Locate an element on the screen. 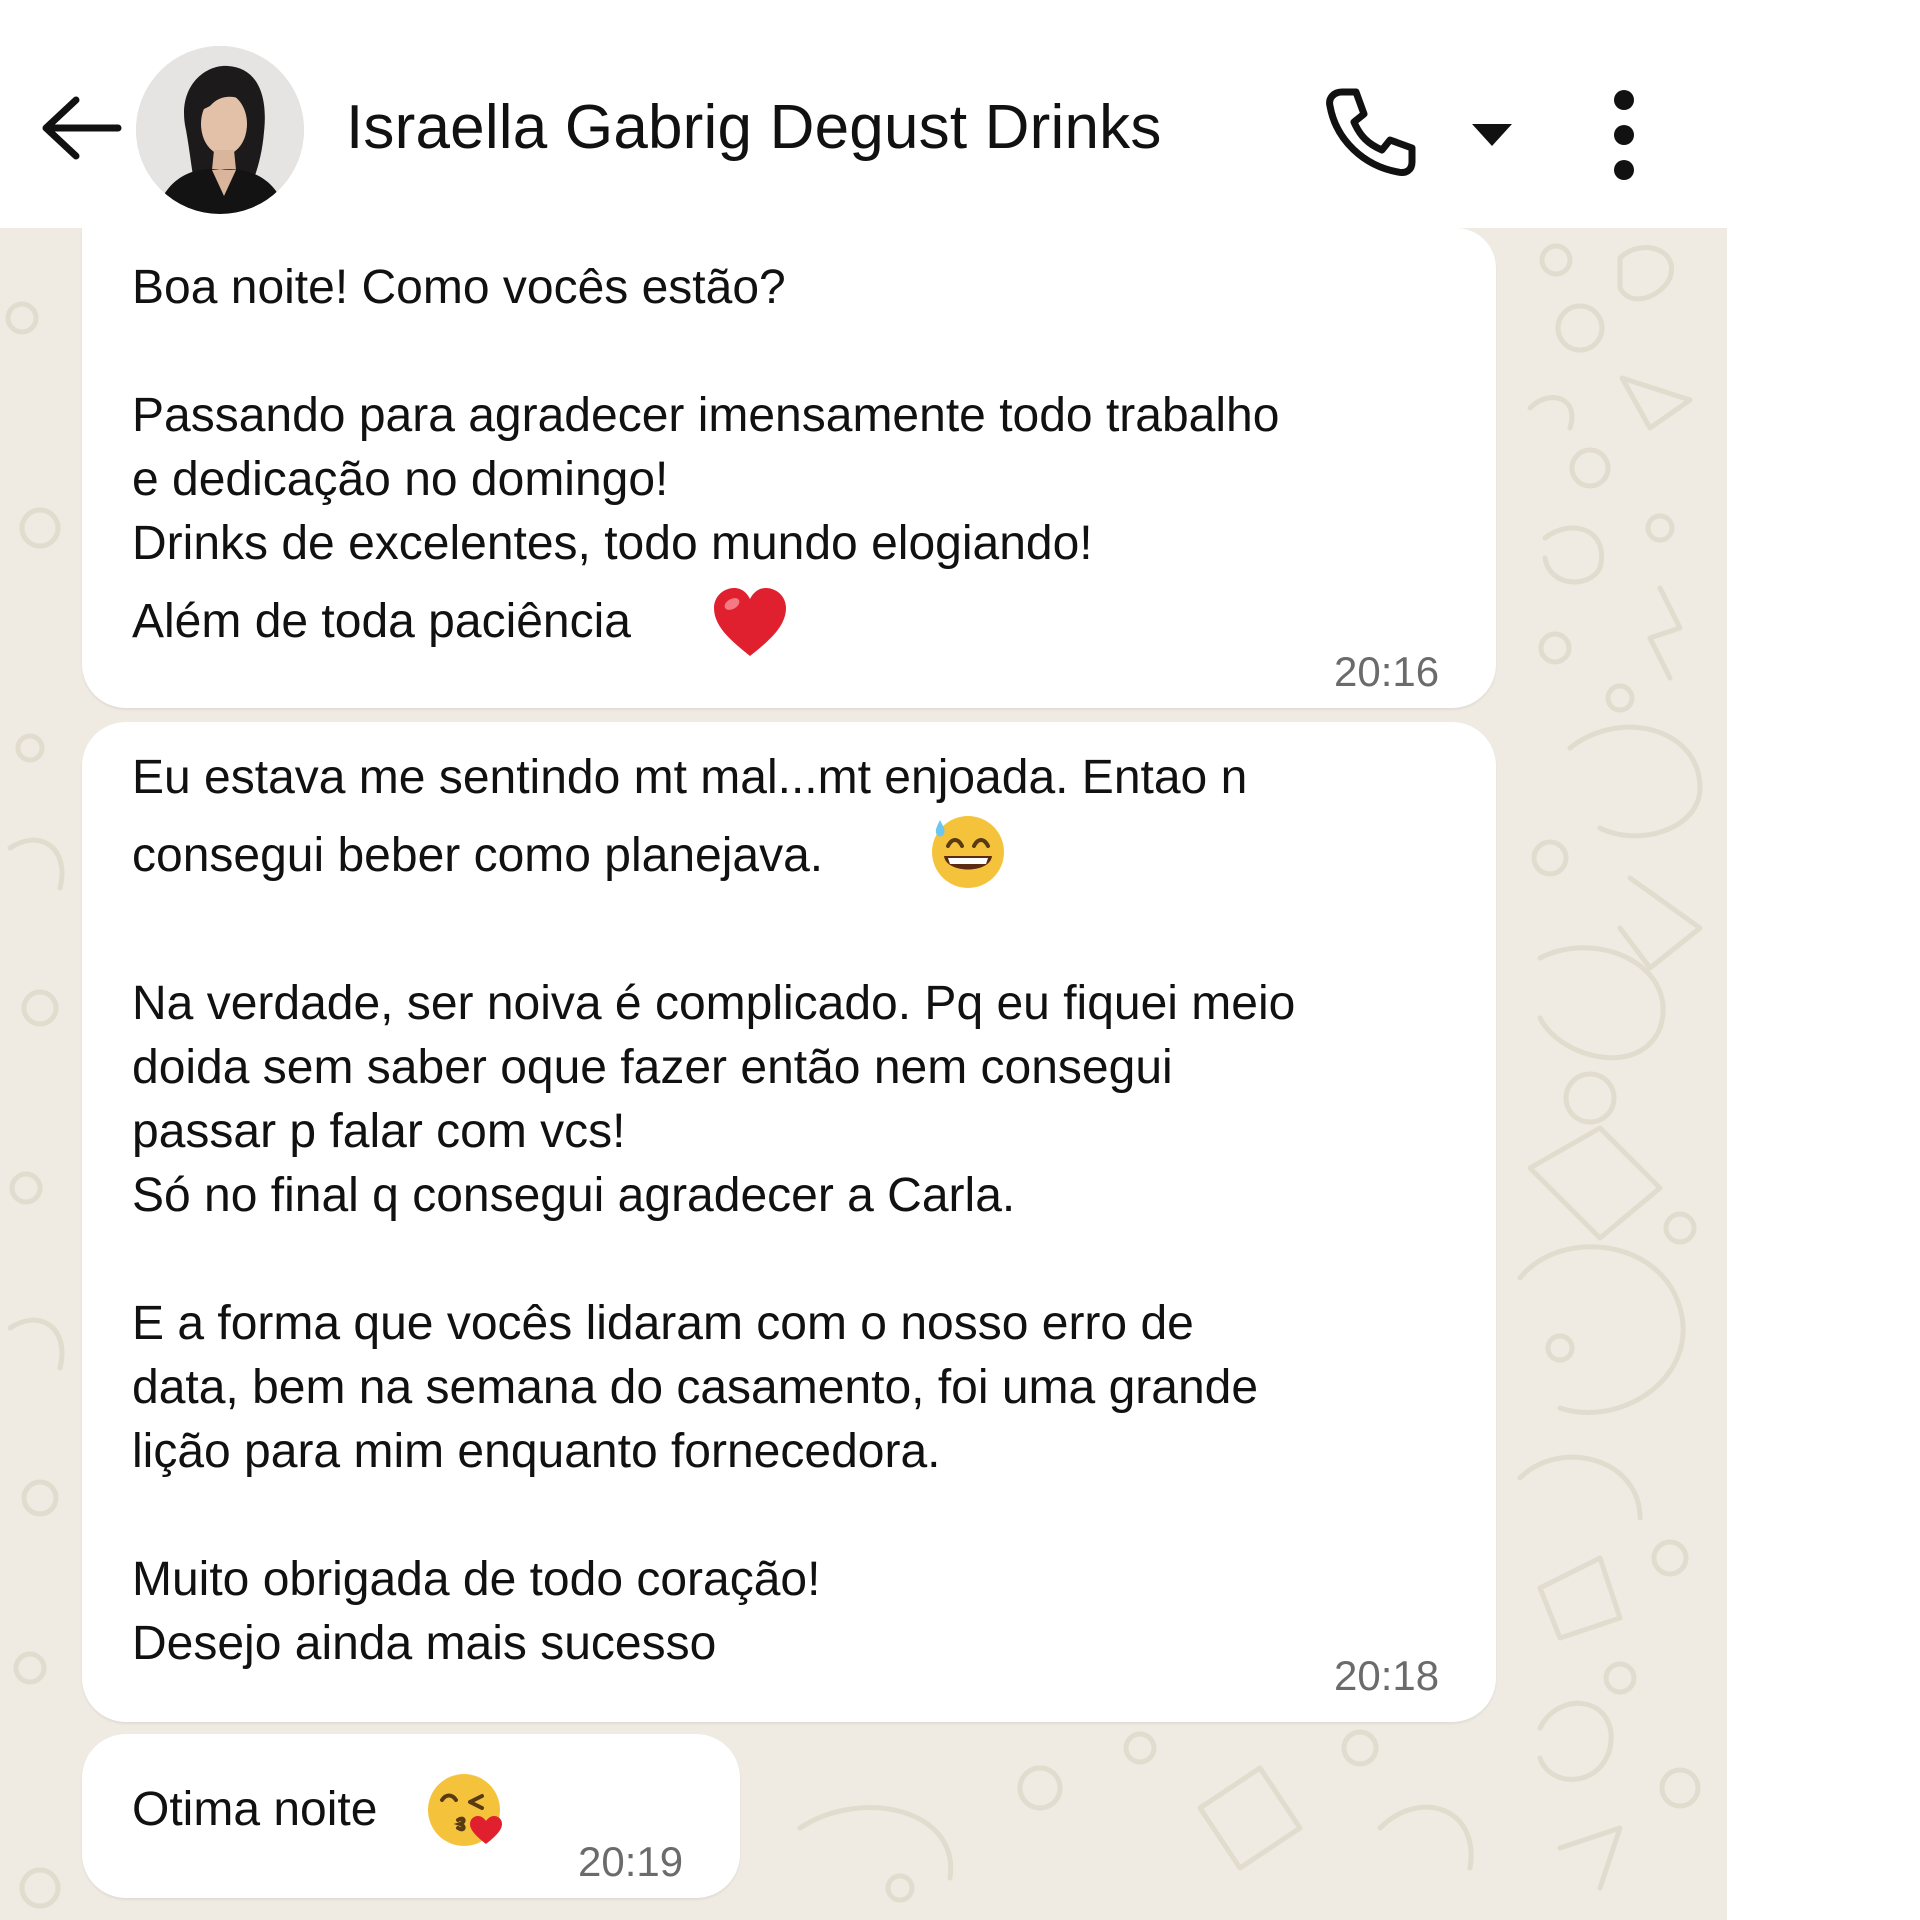  message-text-line: Boa noite! Como vocês estão? is located at coordinates (459, 287).